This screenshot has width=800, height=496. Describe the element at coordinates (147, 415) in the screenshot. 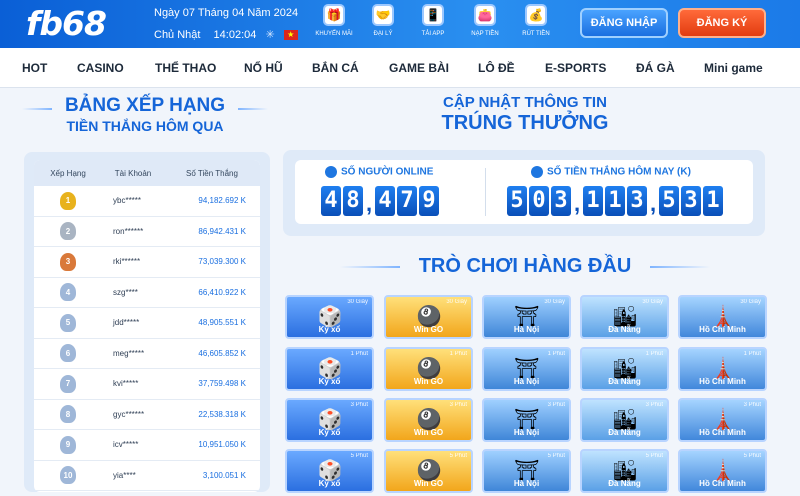

I see `table-row: 8 gyc****** 22,538.318 K` at that location.